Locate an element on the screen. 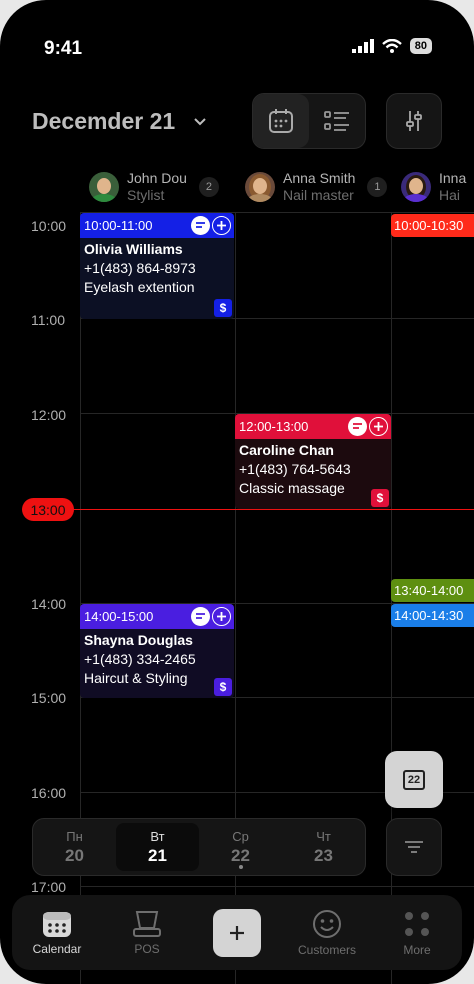 The image size is (474, 984). week-day-mon: Пн 20 is located at coordinates (74, 847).